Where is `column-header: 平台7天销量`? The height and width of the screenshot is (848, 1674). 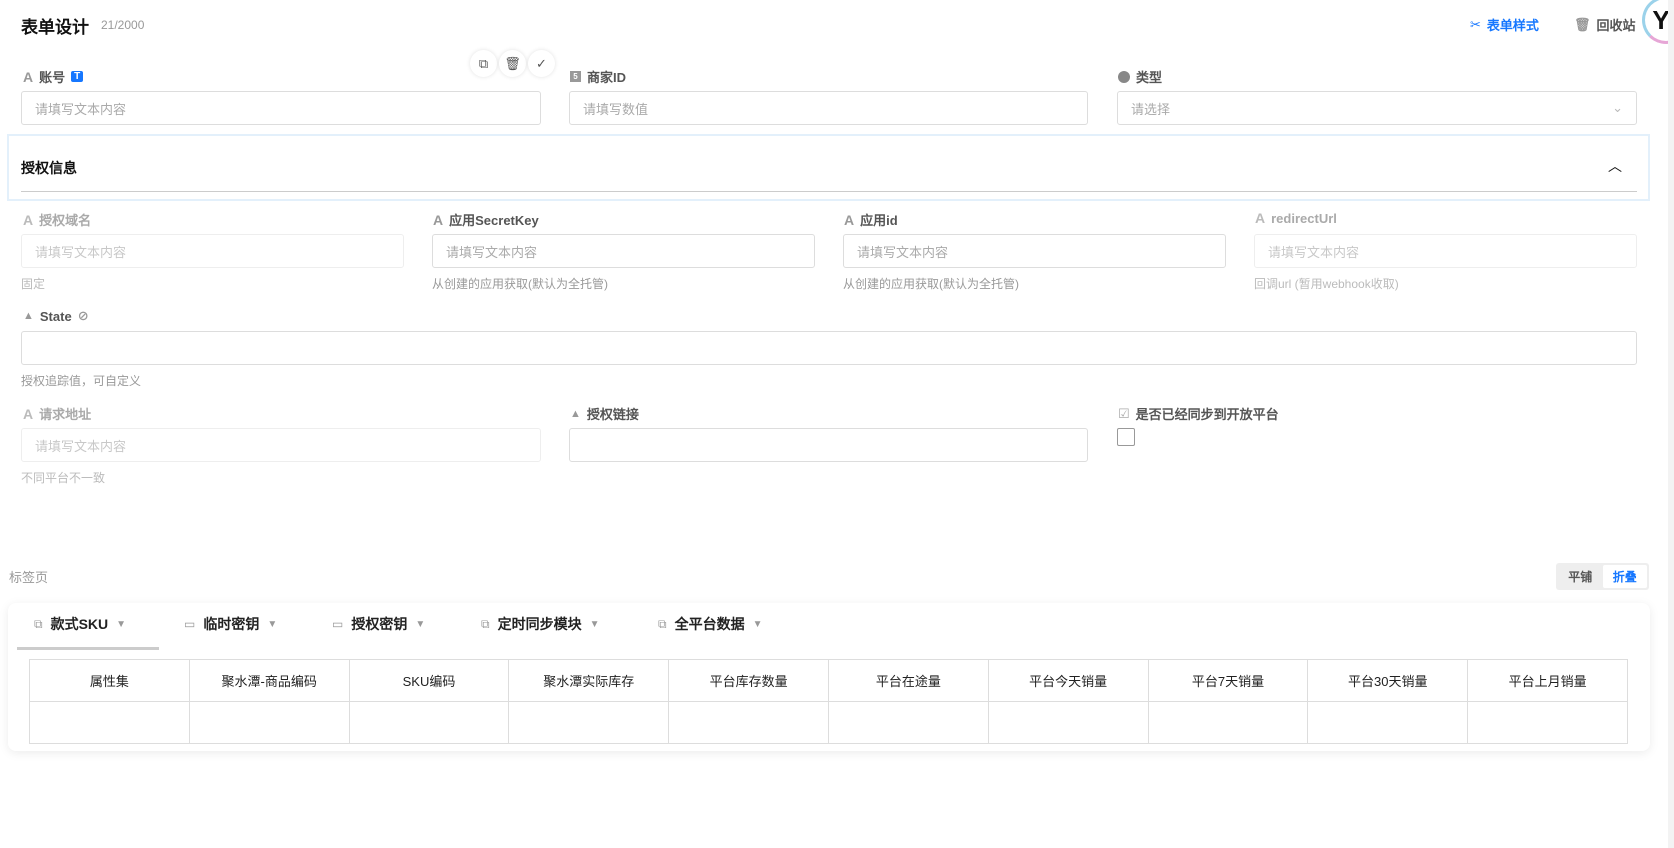
column-header: 平台7天销量 is located at coordinates (1228, 680).